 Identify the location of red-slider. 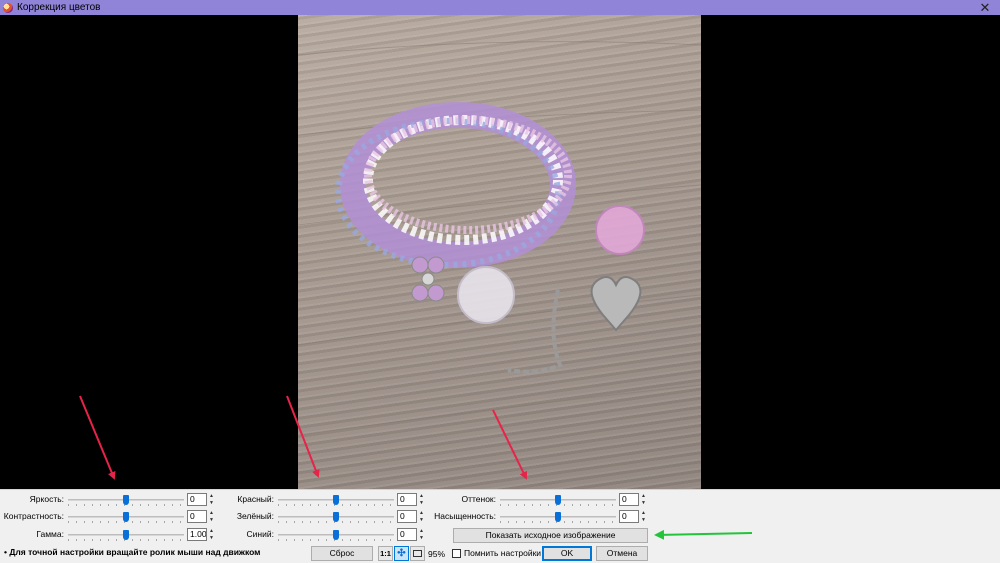
(336, 501).